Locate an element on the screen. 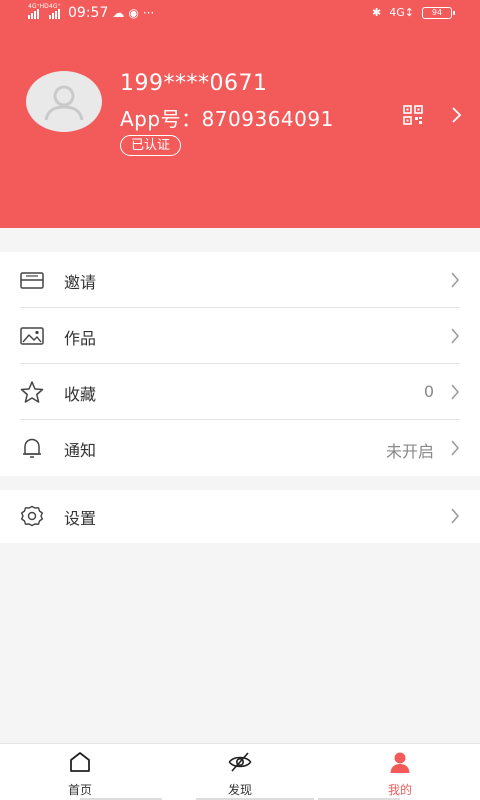 This screenshot has height=800, width=480. menu-item-label: 通知 is located at coordinates (80, 450).